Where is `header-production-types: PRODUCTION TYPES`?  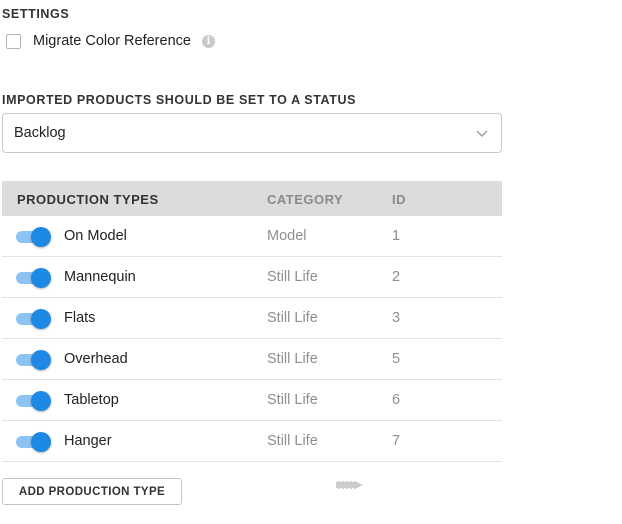
header-production-types: PRODUCTION TYPES is located at coordinates (88, 199).